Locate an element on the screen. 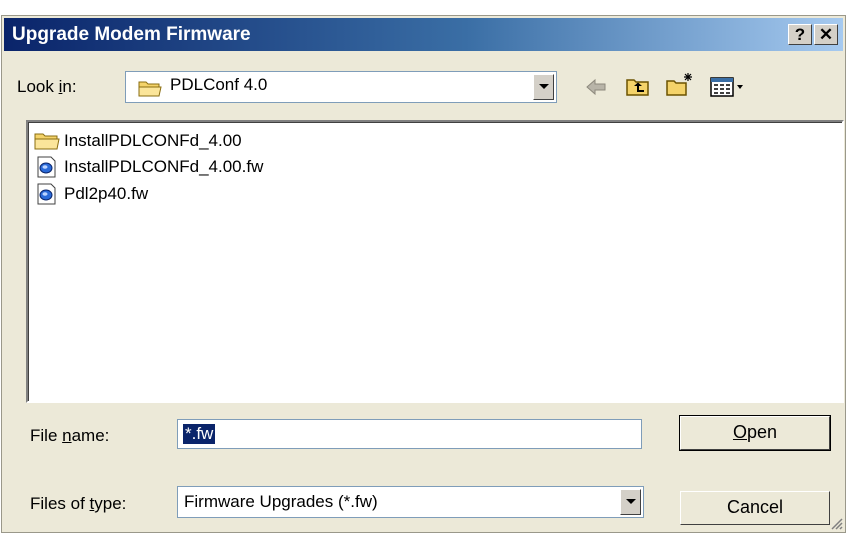  file-name-value: *.fw is located at coordinates (199, 434).